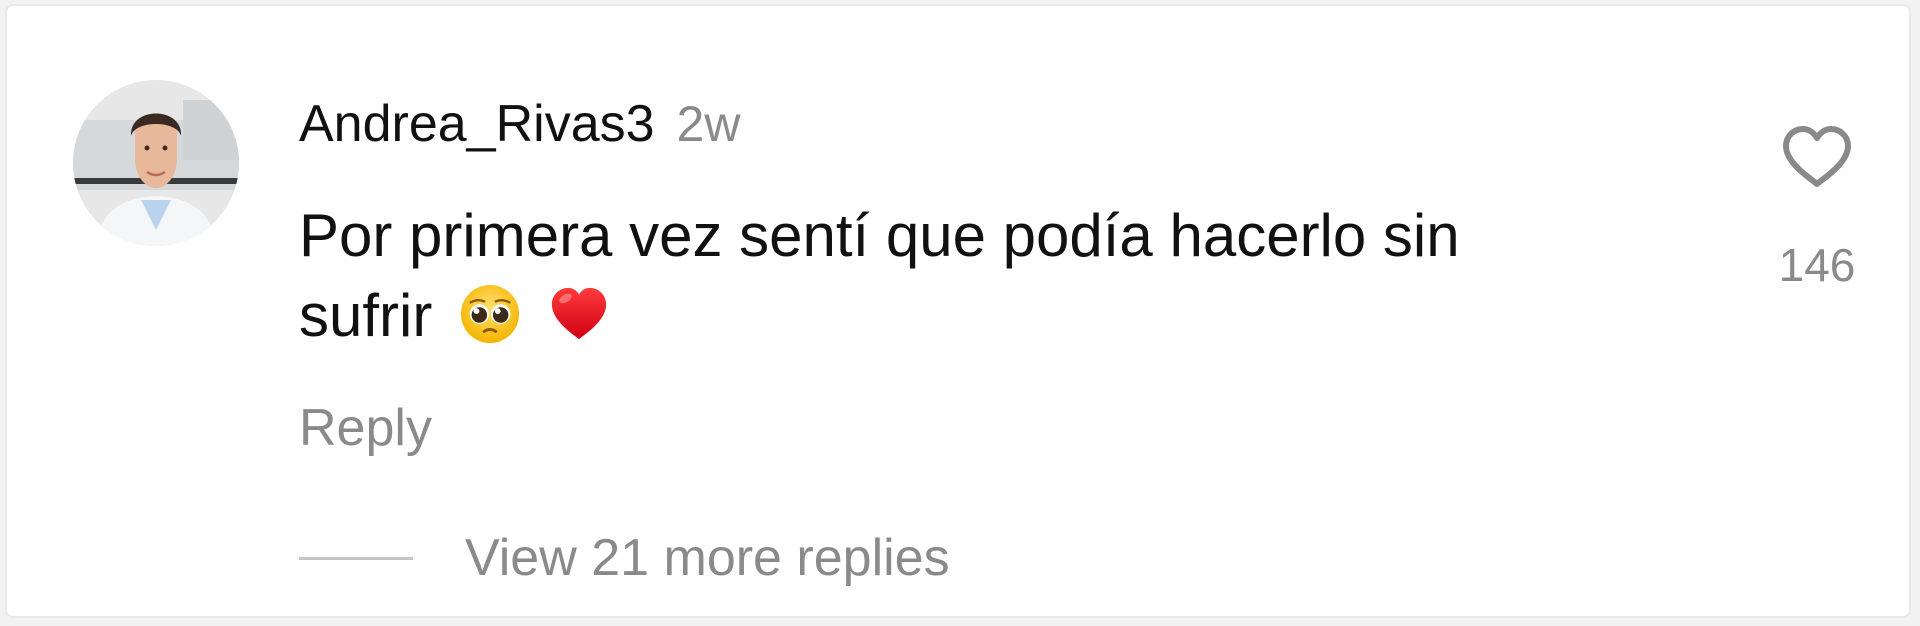 This screenshot has height=626, width=1920. I want to click on red-heart-emoji-icon, so click(579, 314).